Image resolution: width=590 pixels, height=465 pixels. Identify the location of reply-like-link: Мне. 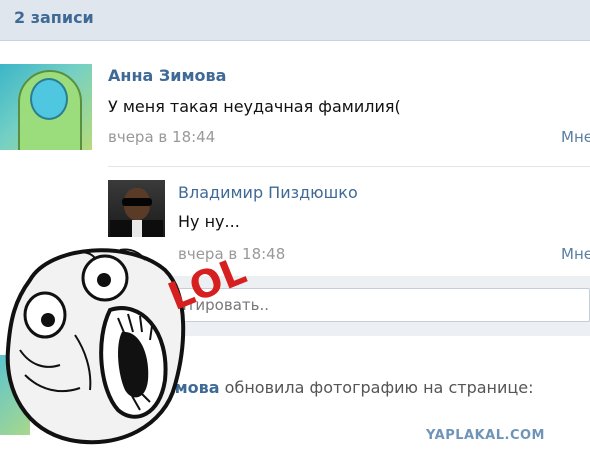
(575, 254).